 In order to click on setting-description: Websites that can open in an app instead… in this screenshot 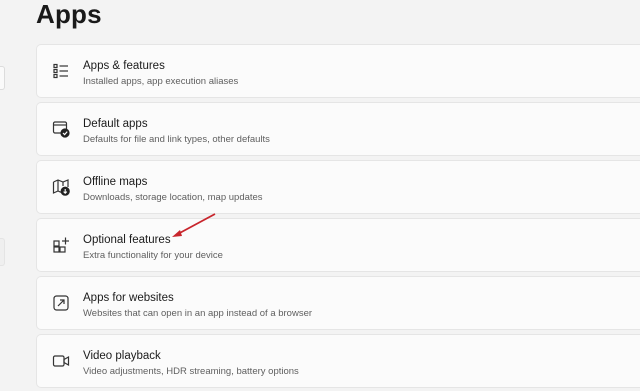, I will do `click(198, 313)`.